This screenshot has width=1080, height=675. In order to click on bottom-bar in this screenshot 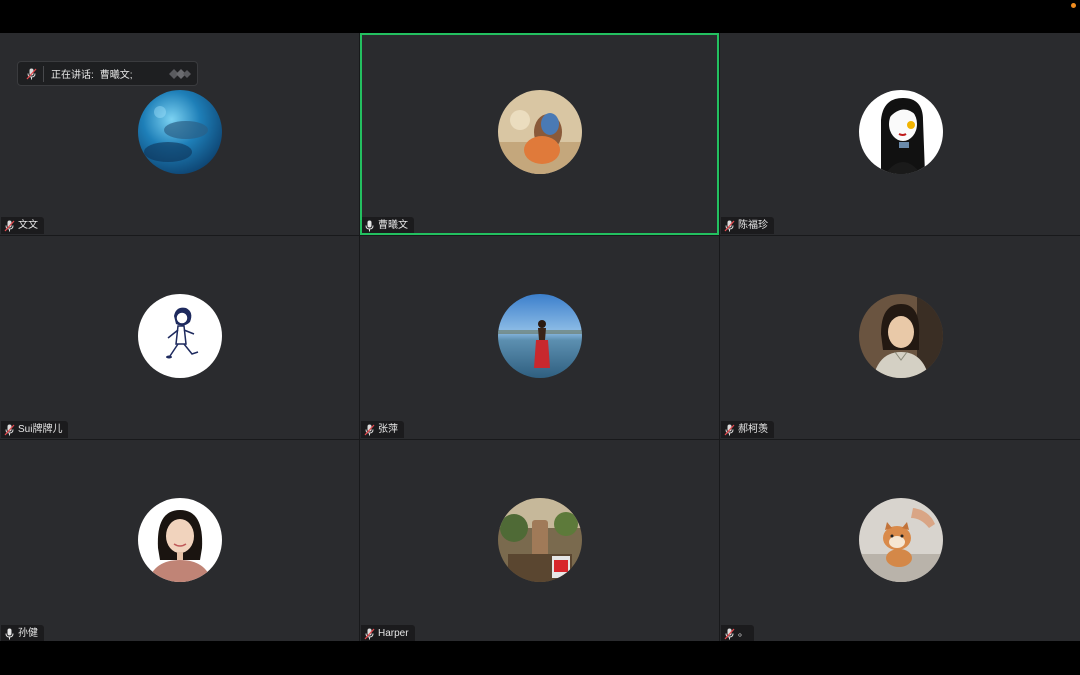, I will do `click(540, 658)`.